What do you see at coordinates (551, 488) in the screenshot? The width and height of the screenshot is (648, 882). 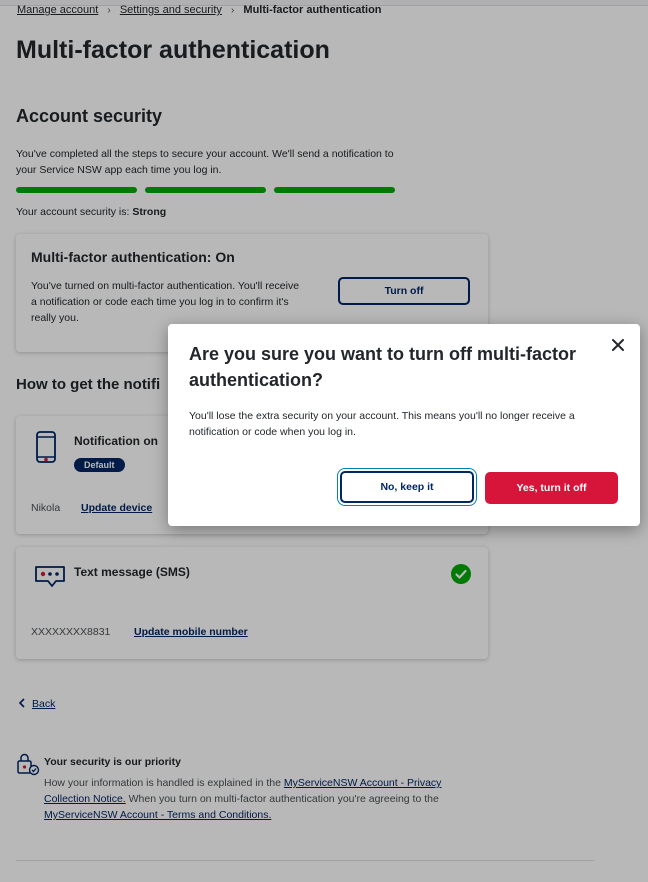 I see `confirm-turn-off-button: Yes, turn it off` at bounding box center [551, 488].